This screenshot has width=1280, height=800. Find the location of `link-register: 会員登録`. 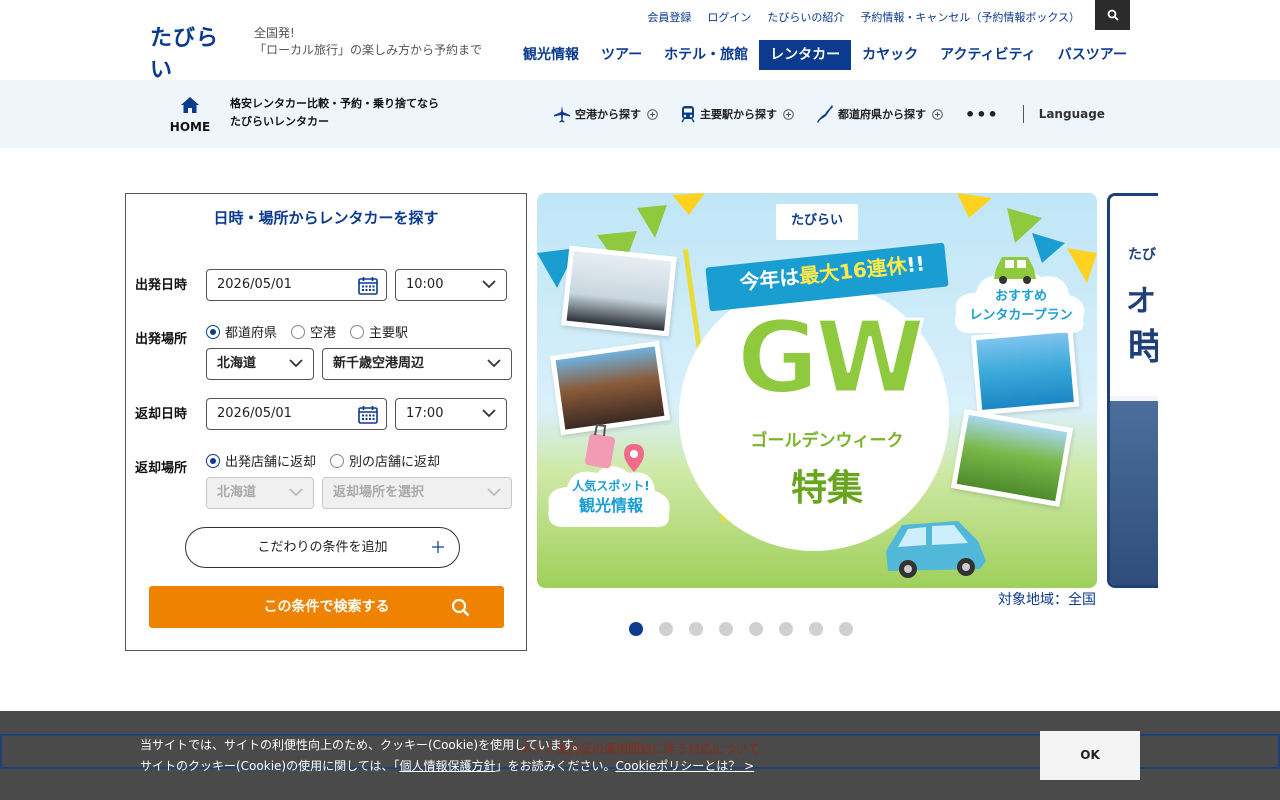

link-register: 会員登録 is located at coordinates (669, 17).